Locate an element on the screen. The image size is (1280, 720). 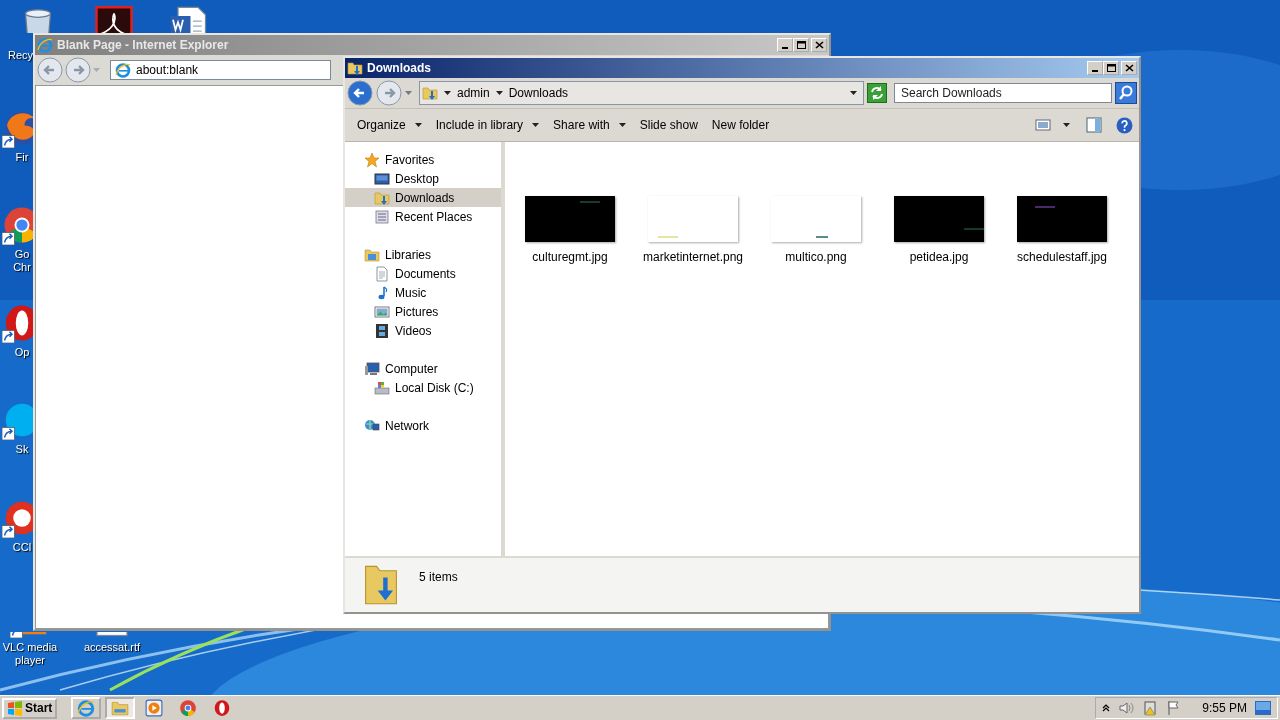
nav-item: Computer is located at coordinates (423, 368).